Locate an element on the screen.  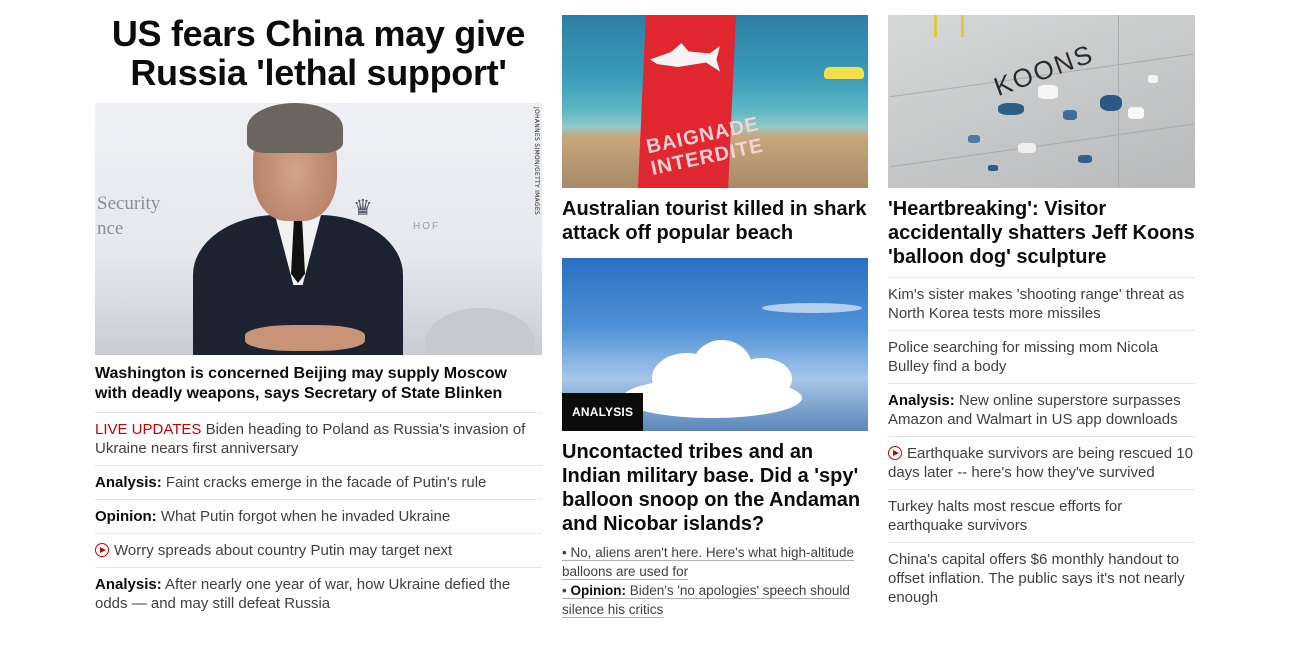
hero-chair is located at coordinates (480, 331).